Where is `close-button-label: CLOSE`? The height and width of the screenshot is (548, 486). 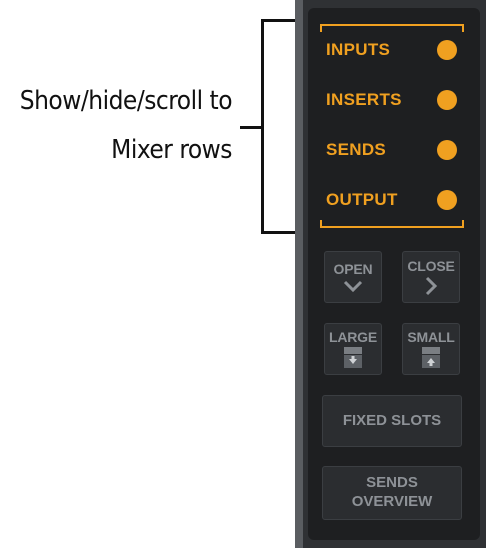
close-button-label: CLOSE is located at coordinates (431, 266).